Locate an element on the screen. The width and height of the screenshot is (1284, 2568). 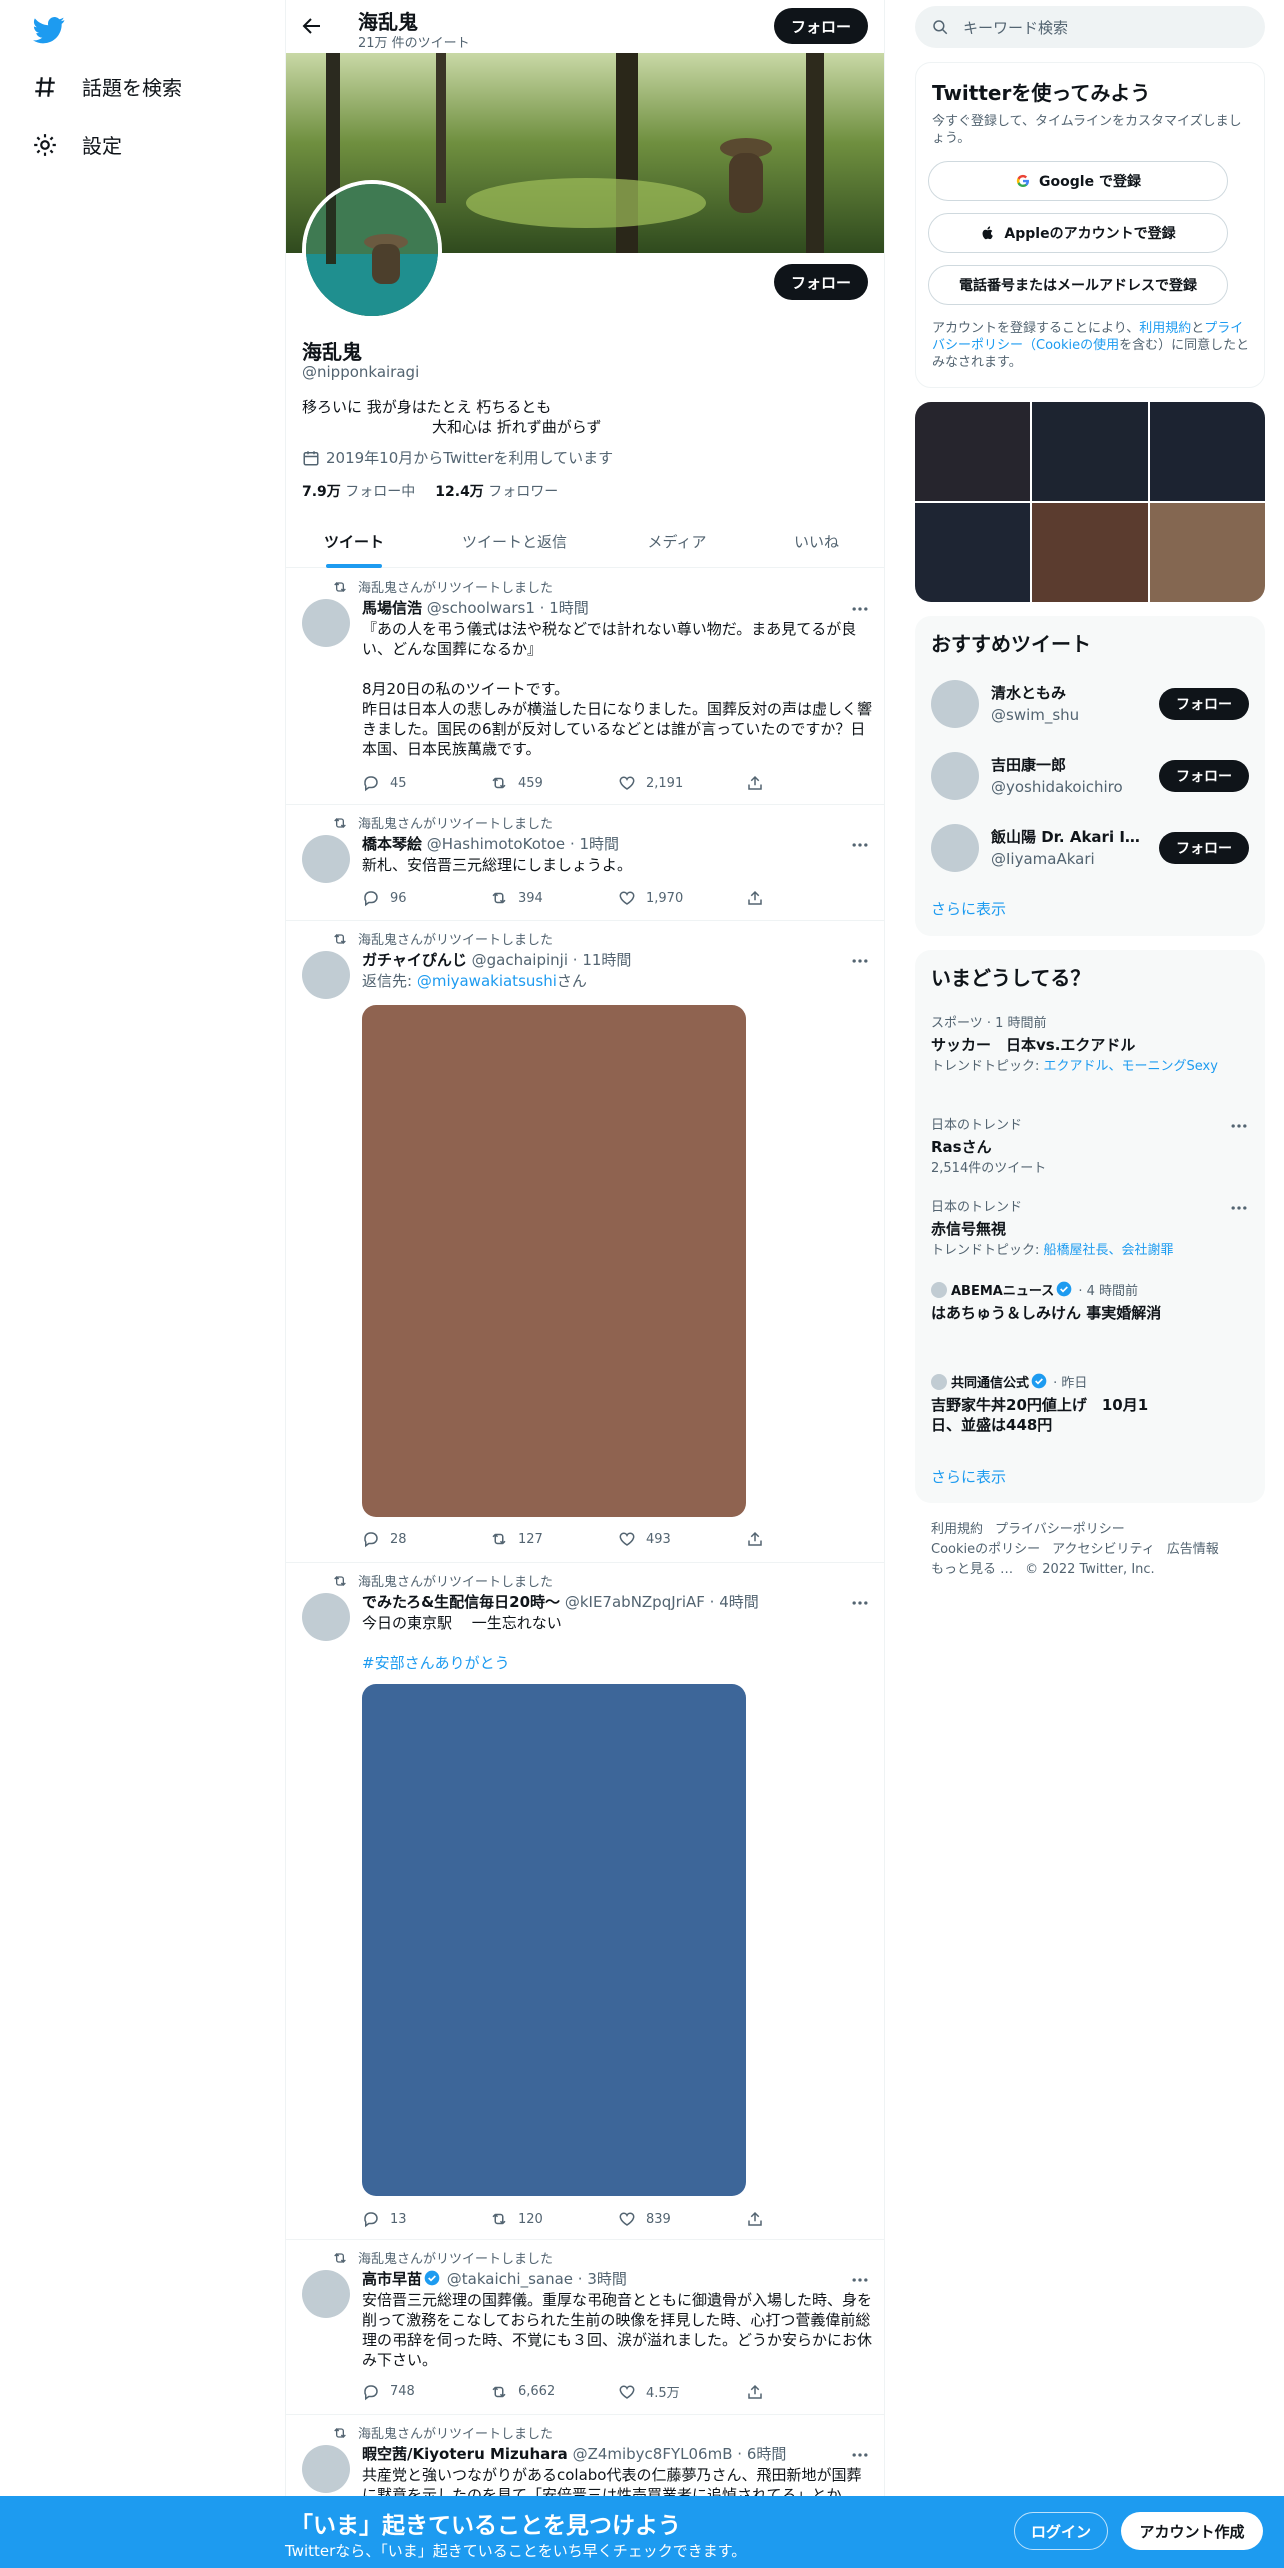
like-button: 2,191 is located at coordinates (682, 783).